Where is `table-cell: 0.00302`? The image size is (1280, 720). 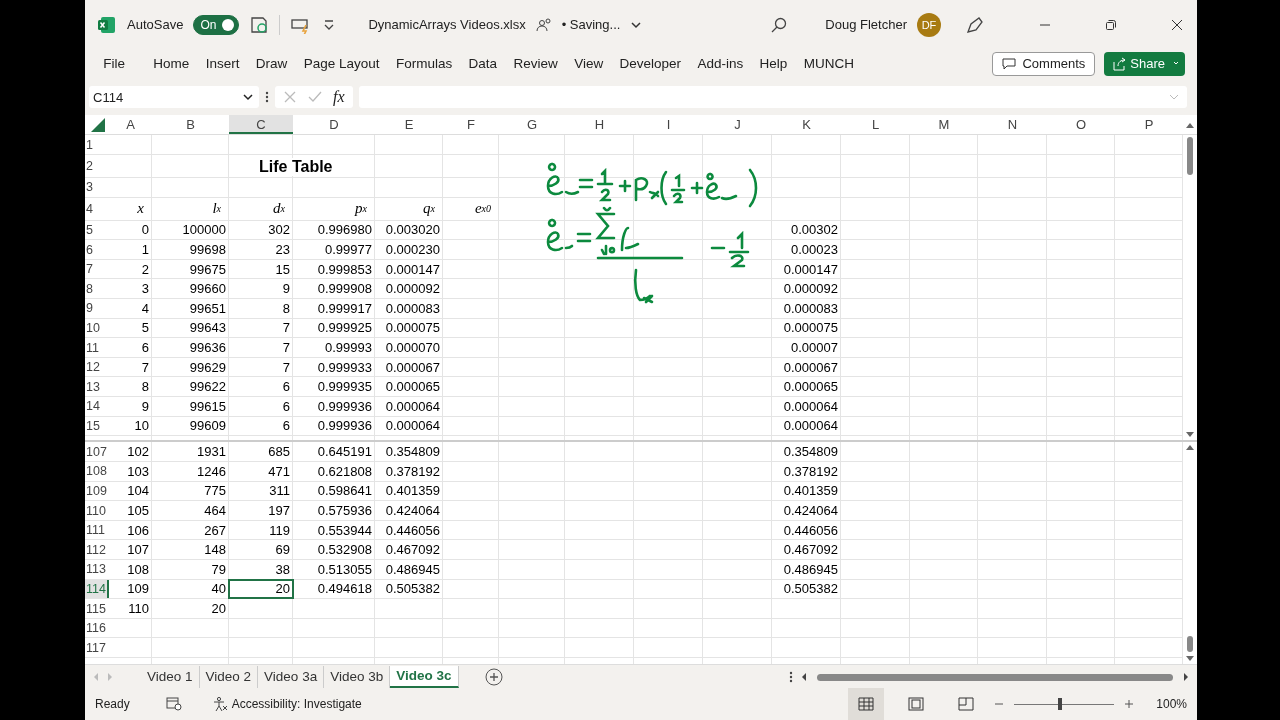 table-cell: 0.00302 is located at coordinates (806, 230).